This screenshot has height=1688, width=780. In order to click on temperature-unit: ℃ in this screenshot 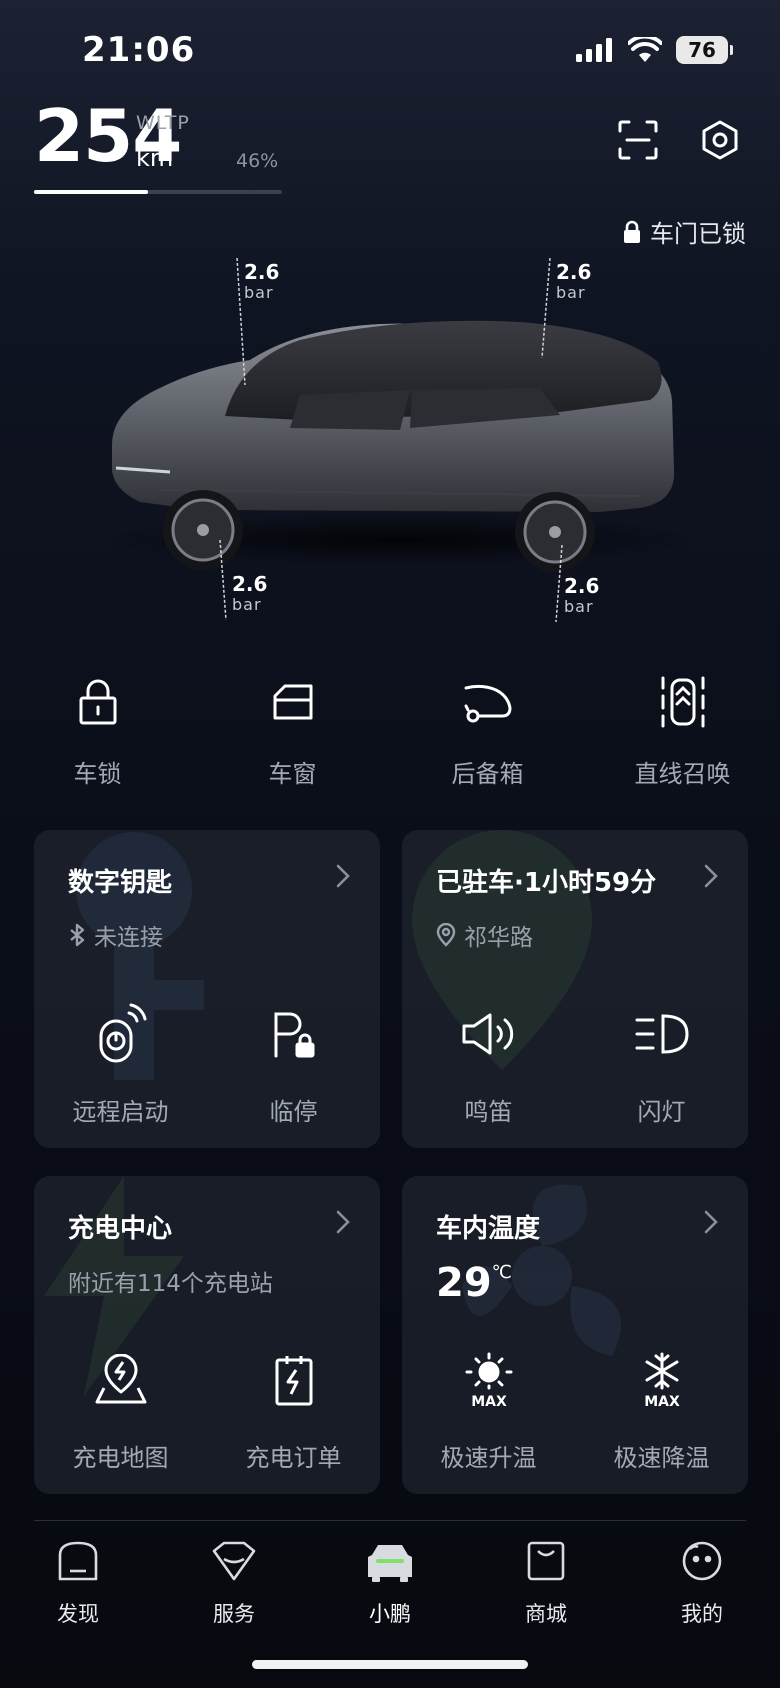, I will do `click(501, 1272)`.